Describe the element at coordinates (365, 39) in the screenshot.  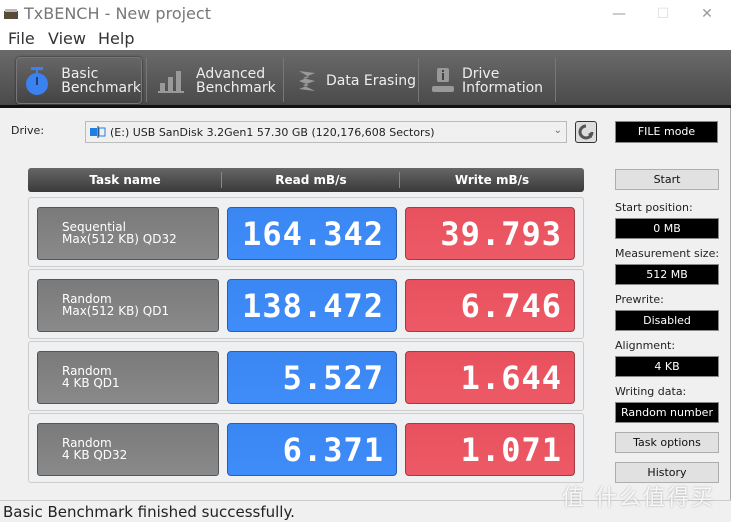
I see `menu-bar: File View Help` at that location.